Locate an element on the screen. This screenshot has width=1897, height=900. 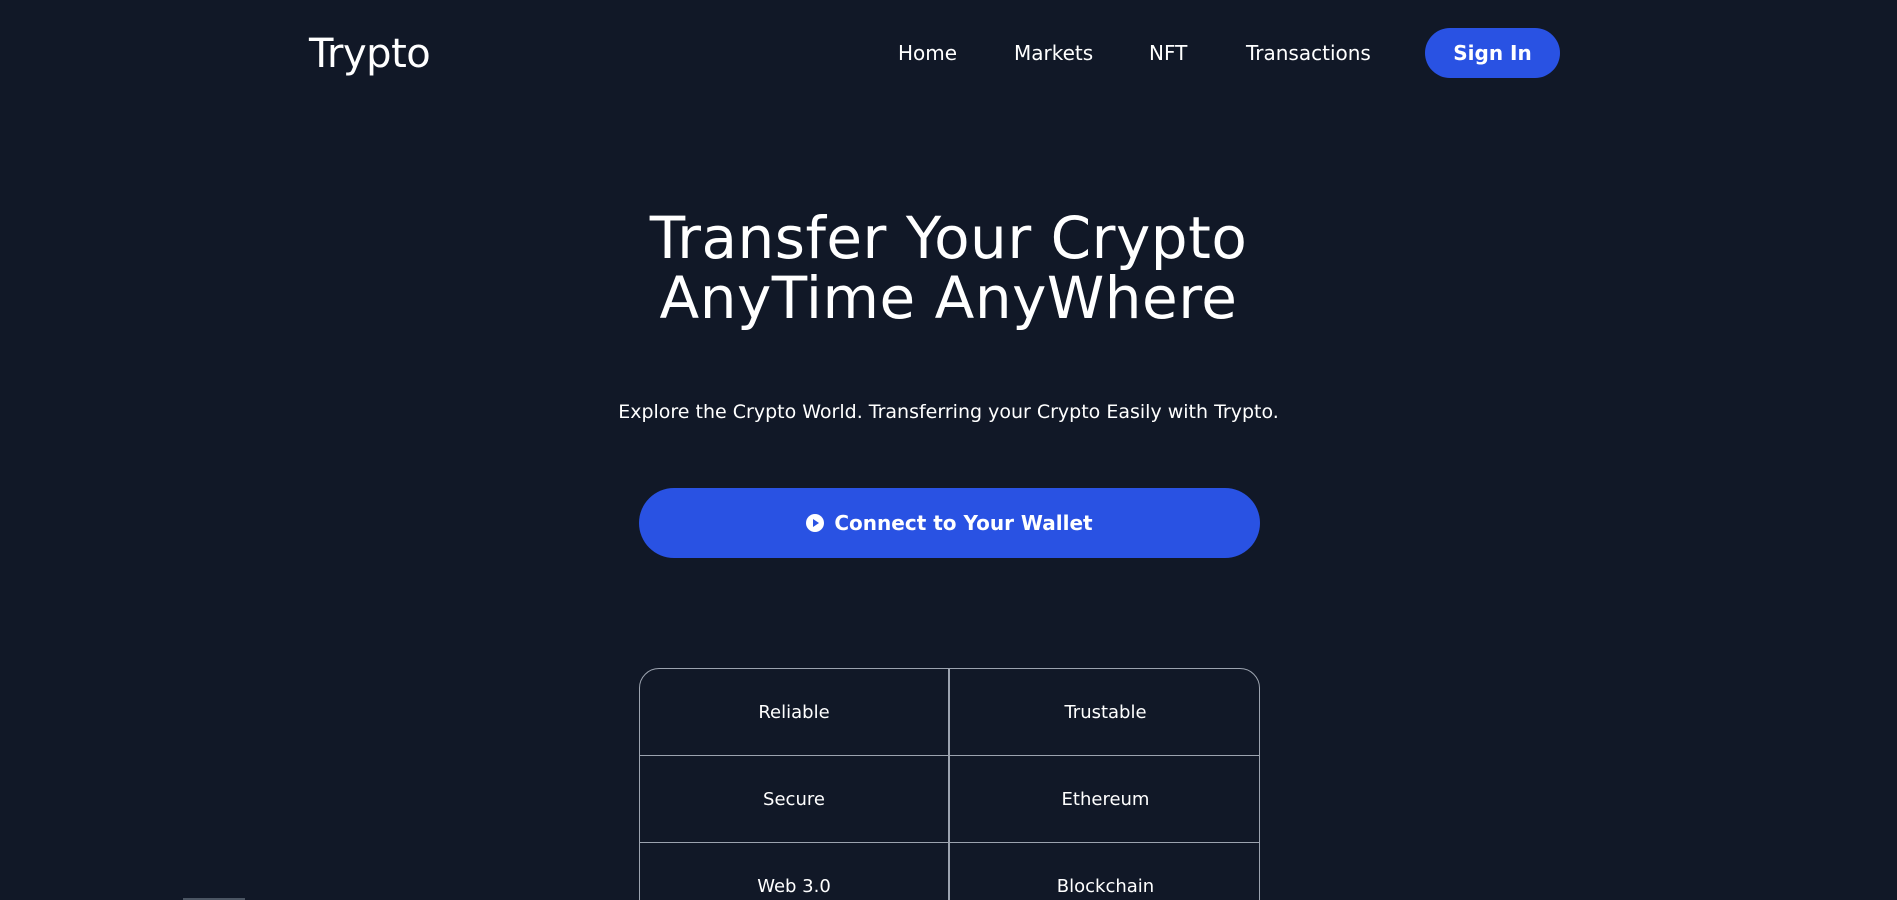
feature-blockchain: Blockchain is located at coordinates (1104, 871).